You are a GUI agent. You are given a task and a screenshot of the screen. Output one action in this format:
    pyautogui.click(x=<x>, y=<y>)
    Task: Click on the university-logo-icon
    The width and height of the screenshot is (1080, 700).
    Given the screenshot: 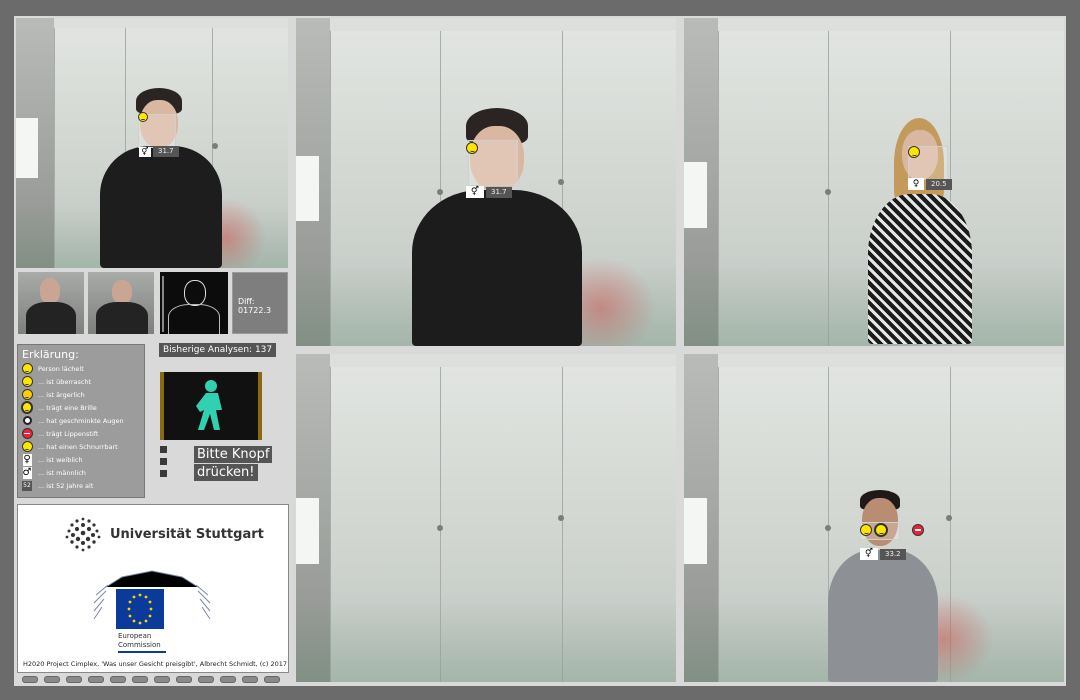 What is the action you would take?
    pyautogui.click(x=83, y=534)
    